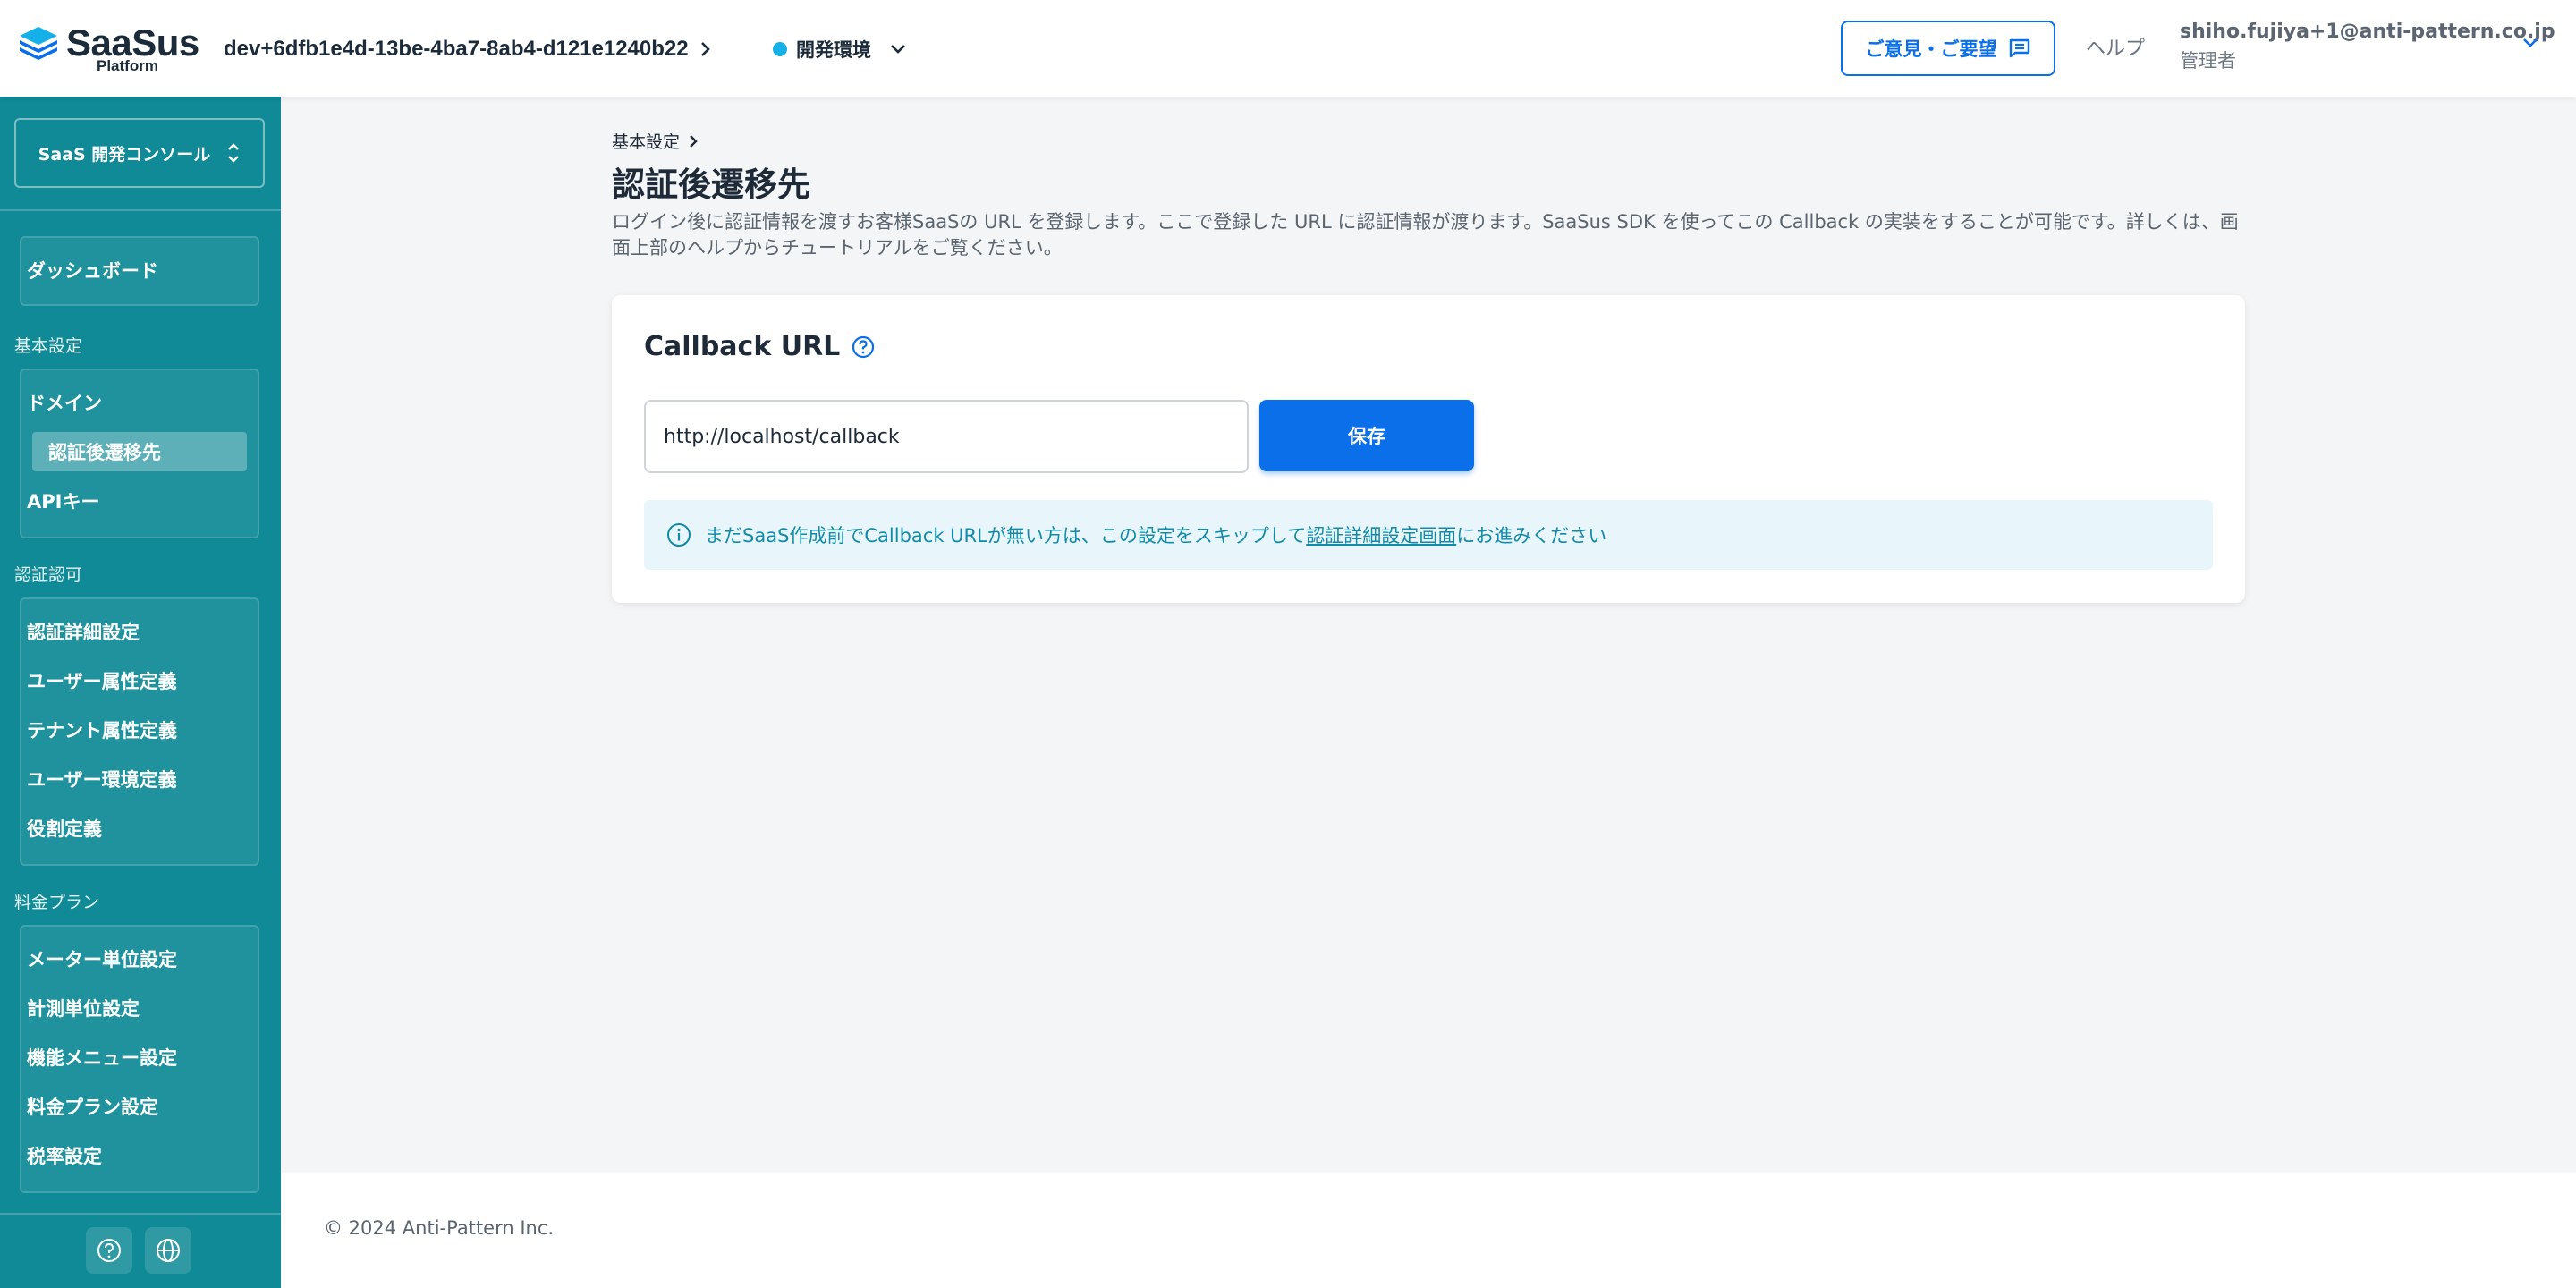 The width and height of the screenshot is (2576, 1288). What do you see at coordinates (1531, 536) in the screenshot?
I see `info-text-after: にお進みください` at bounding box center [1531, 536].